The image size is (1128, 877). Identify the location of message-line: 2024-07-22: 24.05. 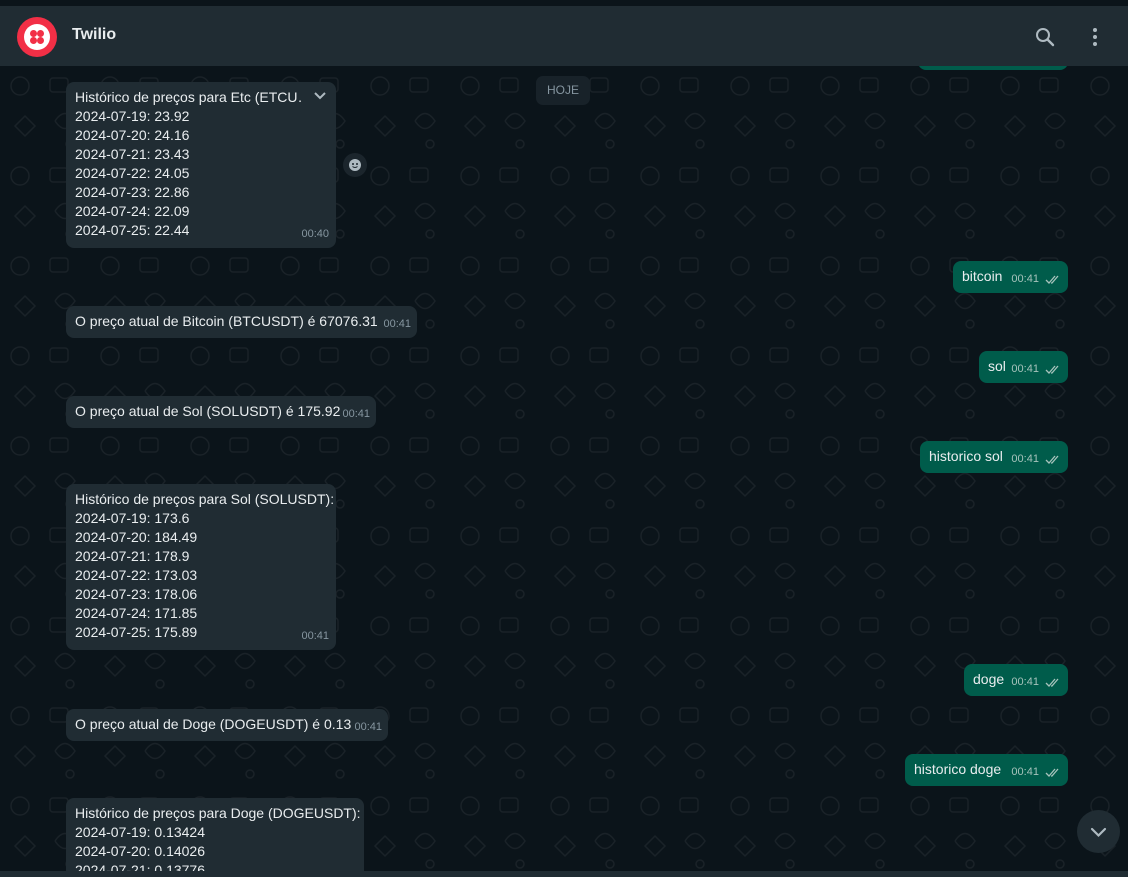
(132, 173).